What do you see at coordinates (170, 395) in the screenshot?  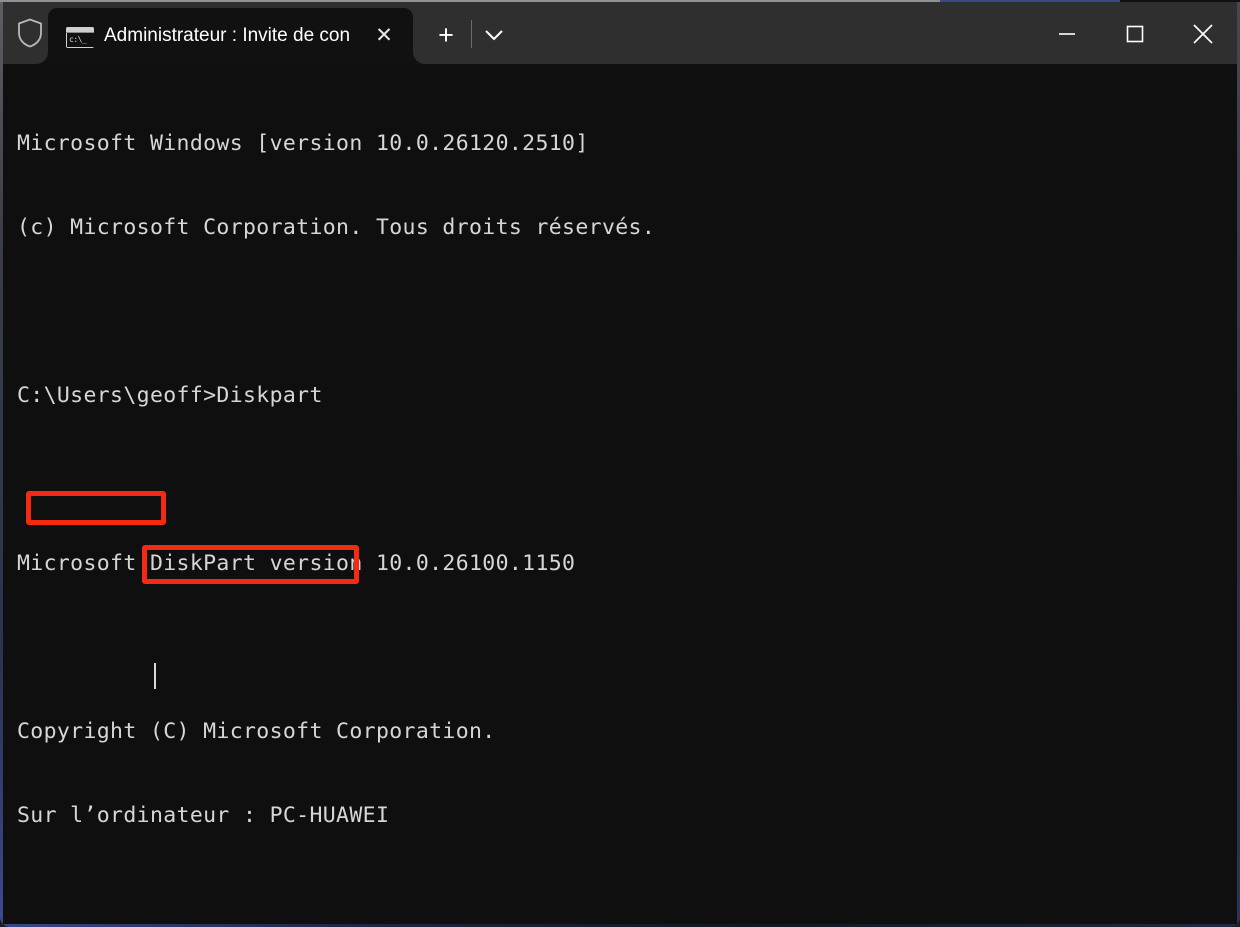 I see `terminal-line: C:\Users\geoff>Diskpart` at bounding box center [170, 395].